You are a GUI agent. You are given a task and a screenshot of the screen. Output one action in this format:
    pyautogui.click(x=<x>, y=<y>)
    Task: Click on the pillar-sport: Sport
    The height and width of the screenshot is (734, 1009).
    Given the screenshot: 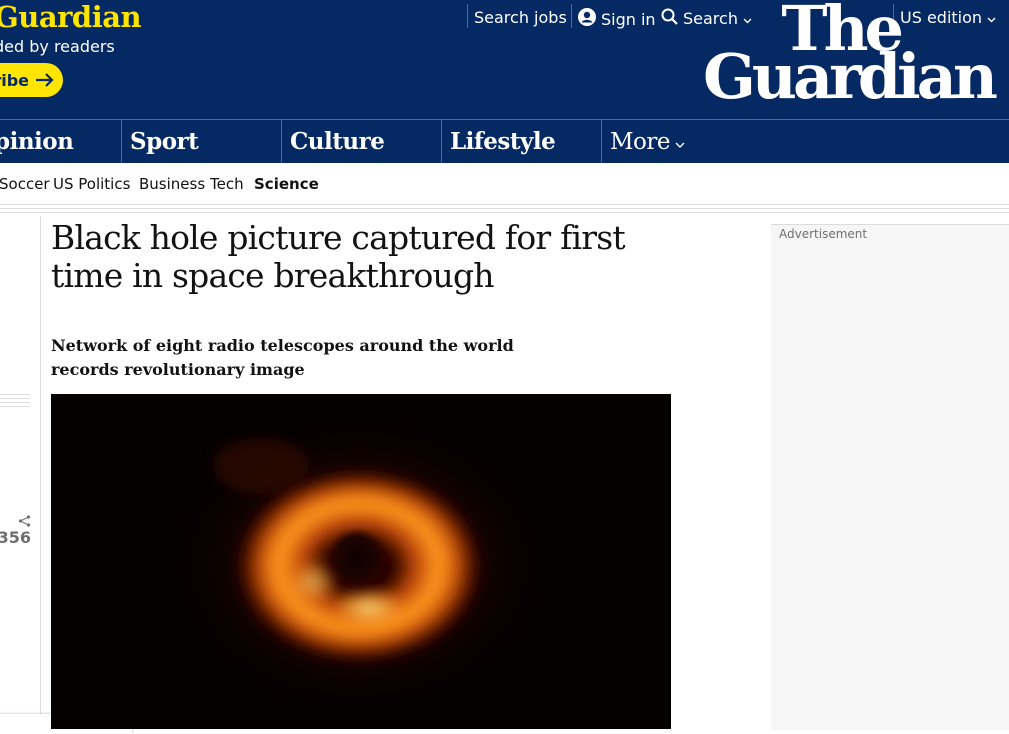 What is the action you would take?
    pyautogui.click(x=164, y=141)
    